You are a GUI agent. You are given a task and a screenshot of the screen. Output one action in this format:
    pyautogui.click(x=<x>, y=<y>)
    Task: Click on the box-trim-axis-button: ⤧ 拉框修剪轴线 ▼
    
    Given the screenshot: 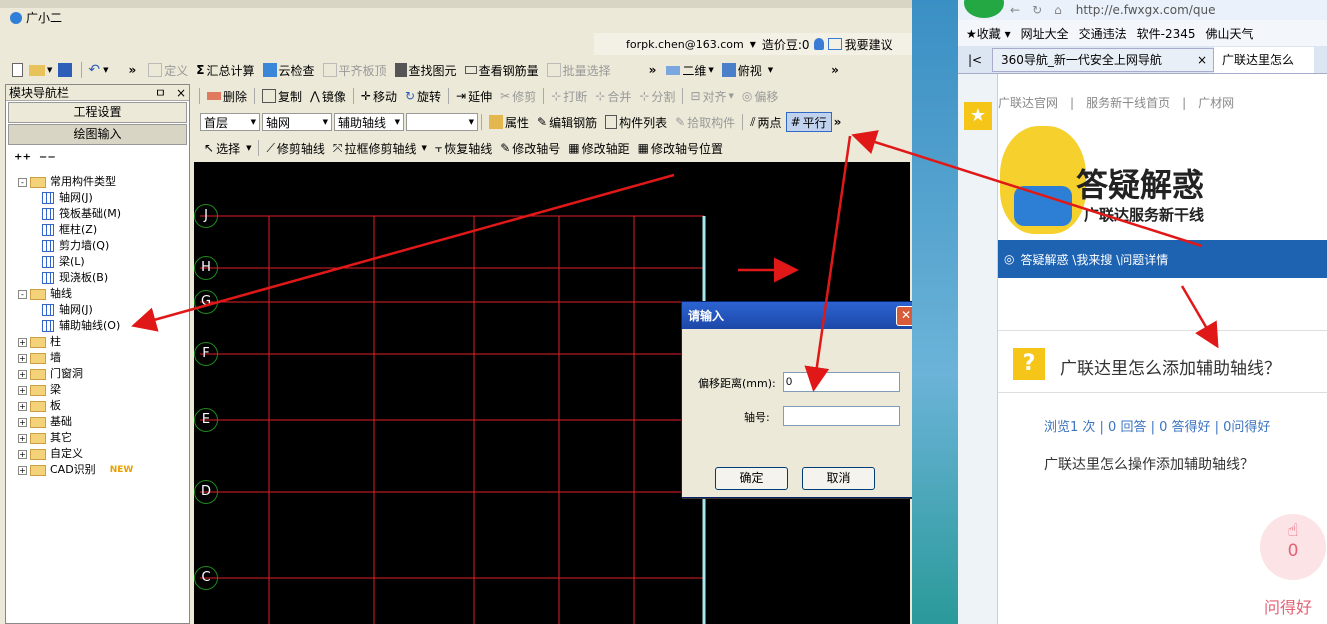 What is the action you would take?
    pyautogui.click(x=380, y=148)
    